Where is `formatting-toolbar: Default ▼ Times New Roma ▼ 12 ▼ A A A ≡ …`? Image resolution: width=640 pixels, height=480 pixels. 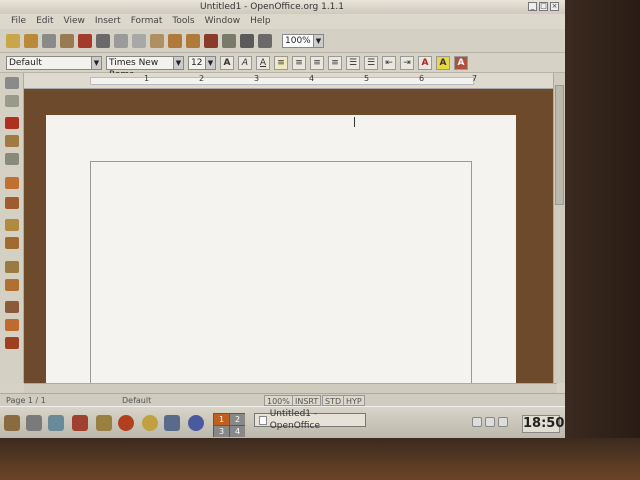
formatting-toolbar: Default ▼ Times New Roma ▼ 12 ▼ A A A ≡ … is located at coordinates (282, 66).